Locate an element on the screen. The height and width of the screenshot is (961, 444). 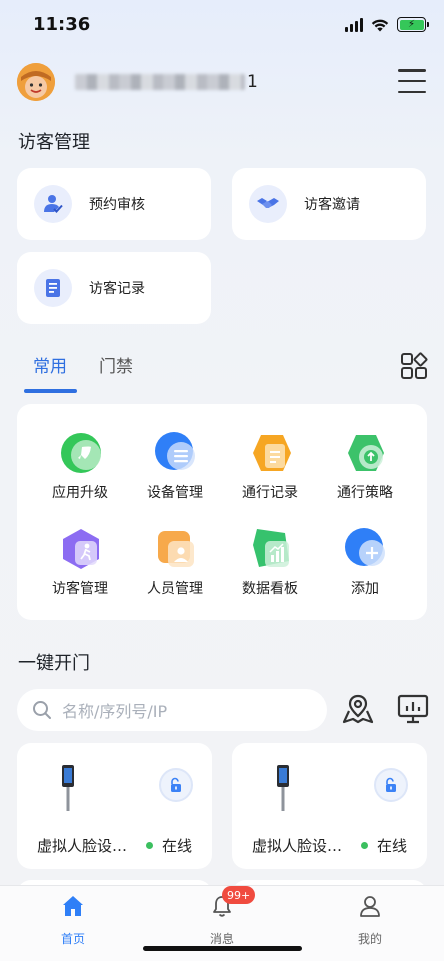
visitor-management-title: 访客管理 is located at coordinates (54, 142).